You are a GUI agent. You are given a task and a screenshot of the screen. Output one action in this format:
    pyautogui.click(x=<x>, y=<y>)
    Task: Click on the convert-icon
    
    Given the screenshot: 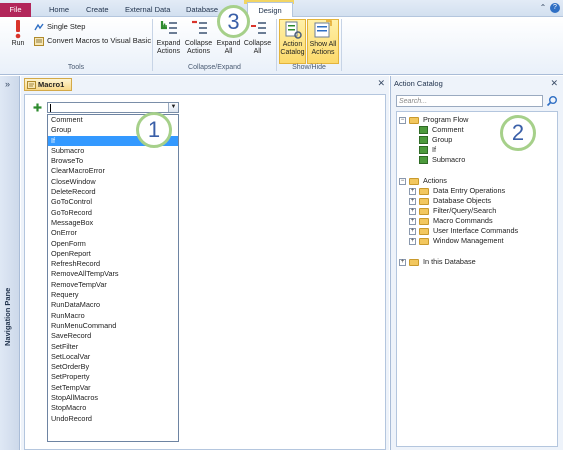 What is the action you would take?
    pyautogui.click(x=39, y=41)
    